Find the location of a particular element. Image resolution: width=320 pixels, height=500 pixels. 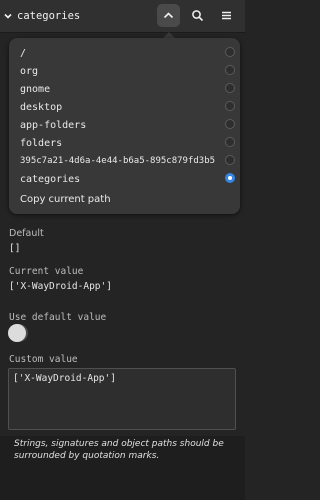

path-item-label: app-folders is located at coordinates (53, 125).